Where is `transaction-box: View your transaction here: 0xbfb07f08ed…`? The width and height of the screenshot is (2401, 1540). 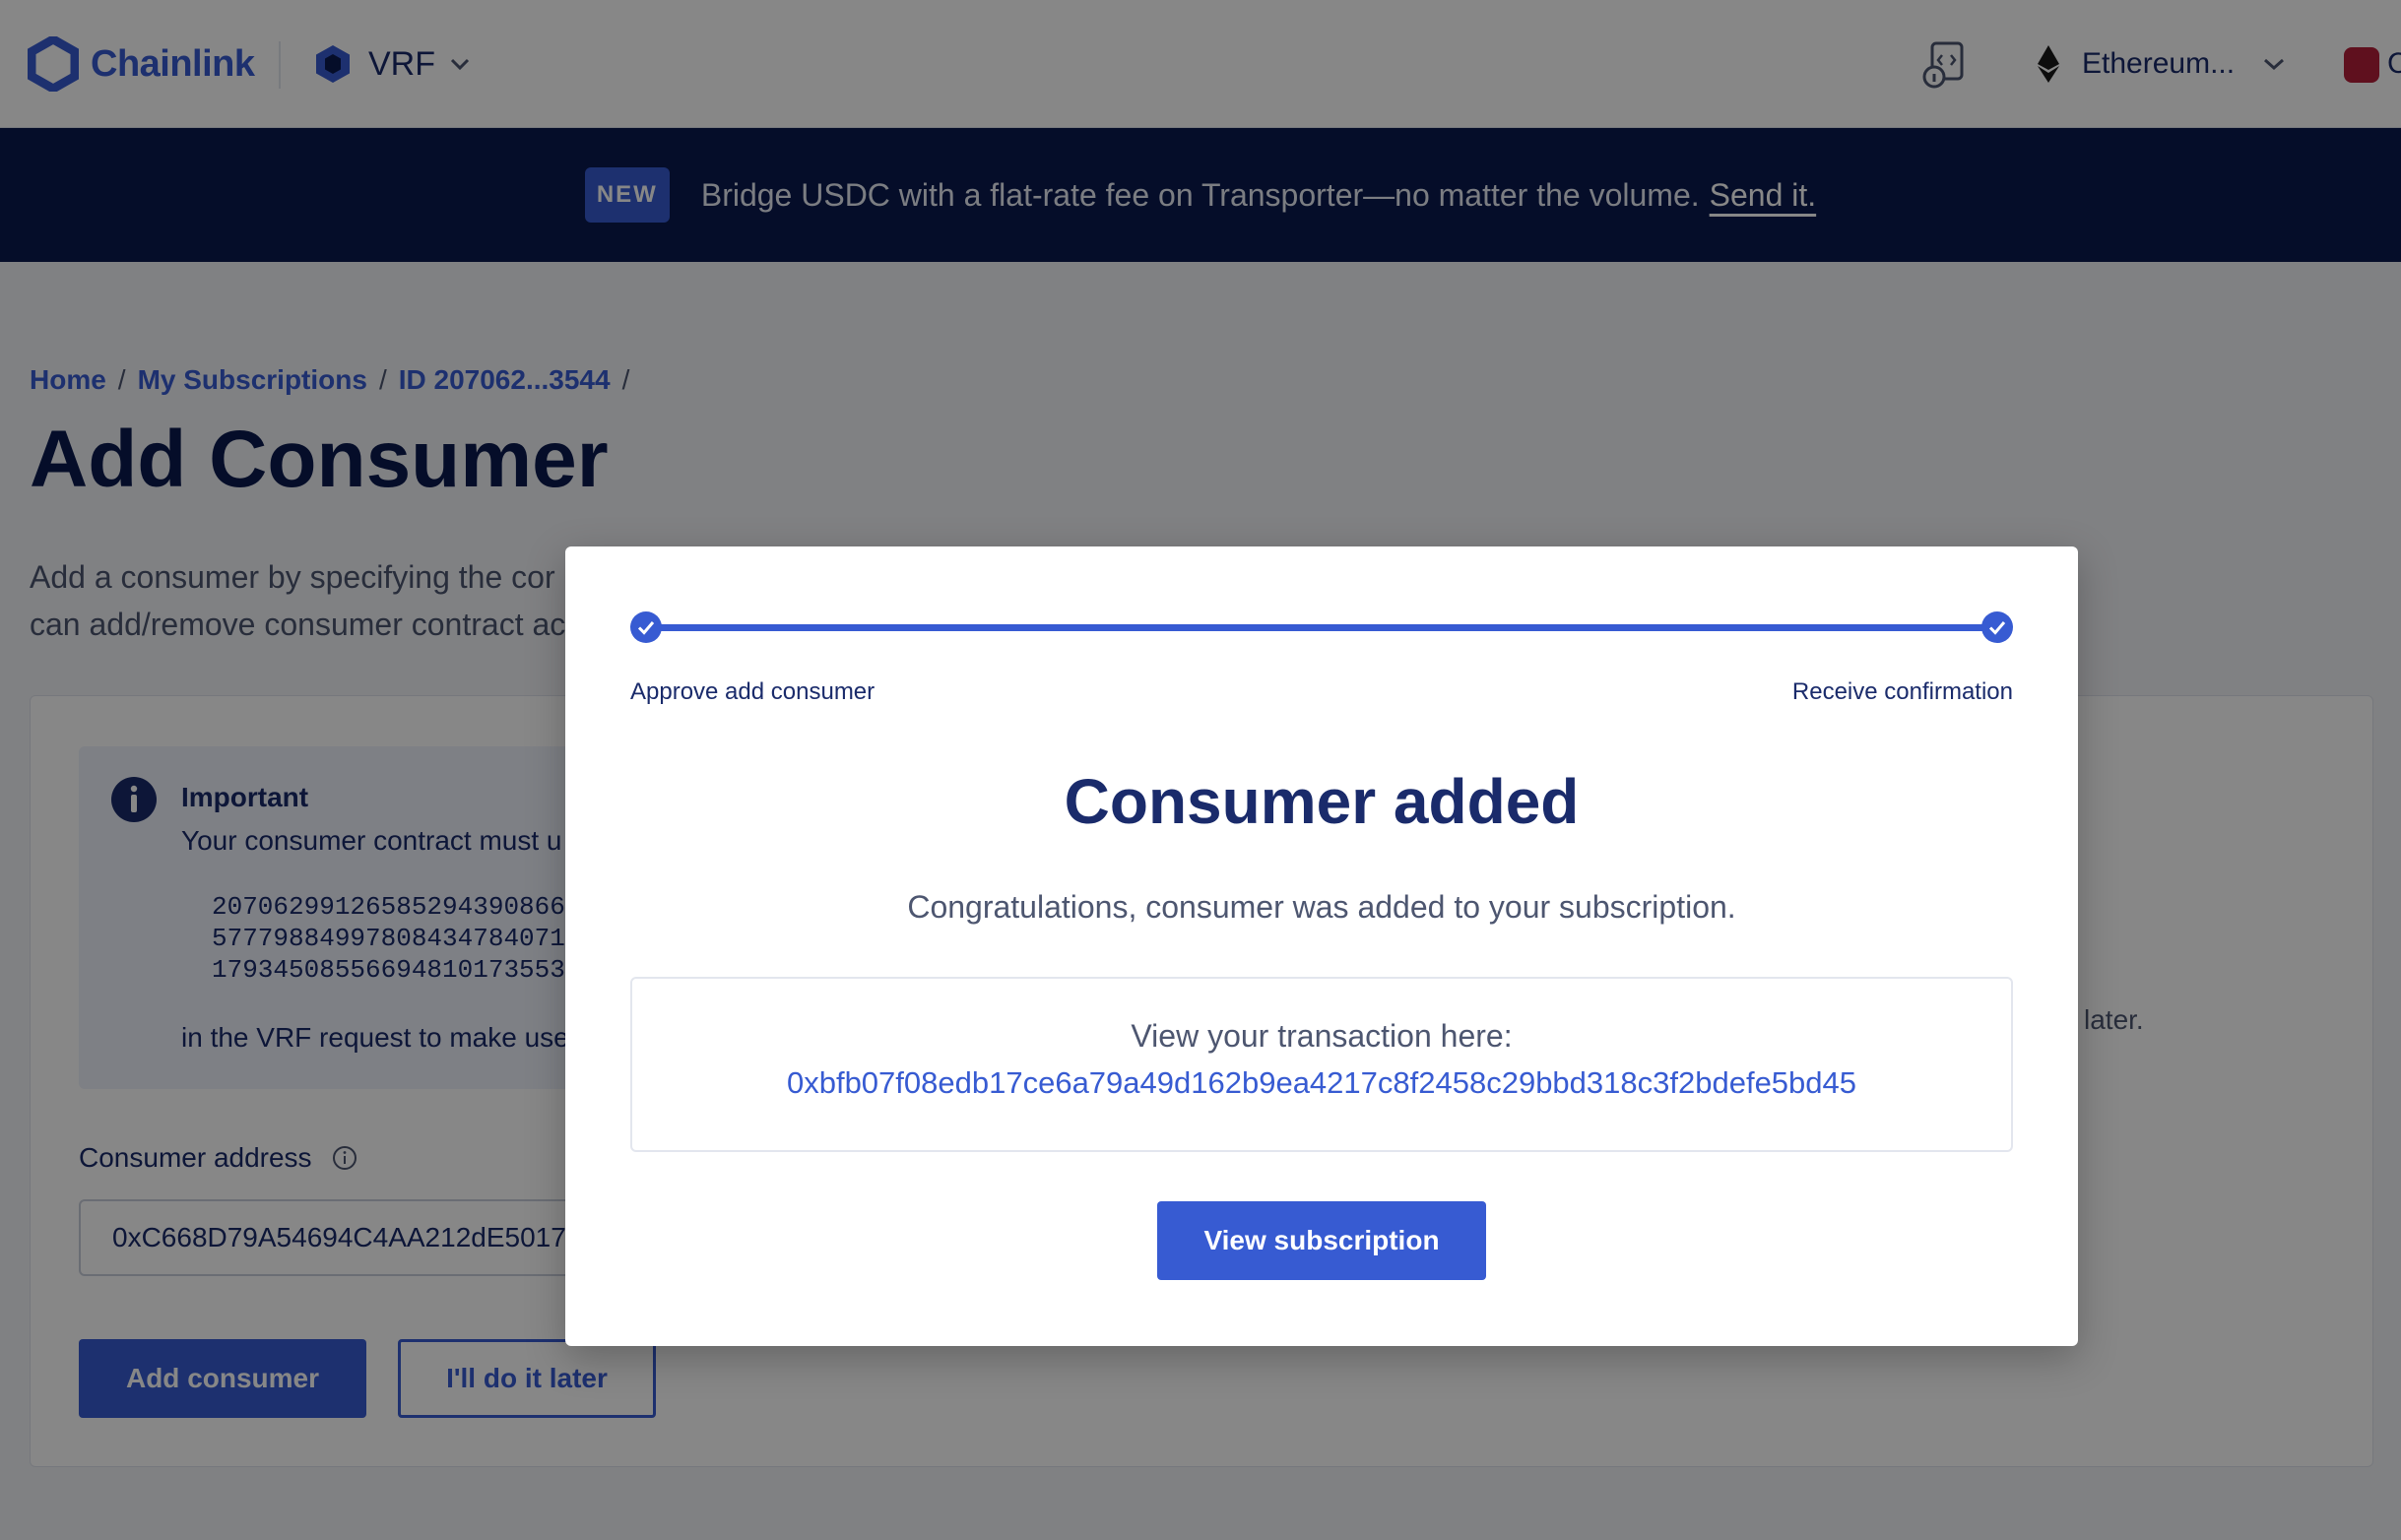 transaction-box: View your transaction here: 0xbfb07f08ed… is located at coordinates (1321, 1064).